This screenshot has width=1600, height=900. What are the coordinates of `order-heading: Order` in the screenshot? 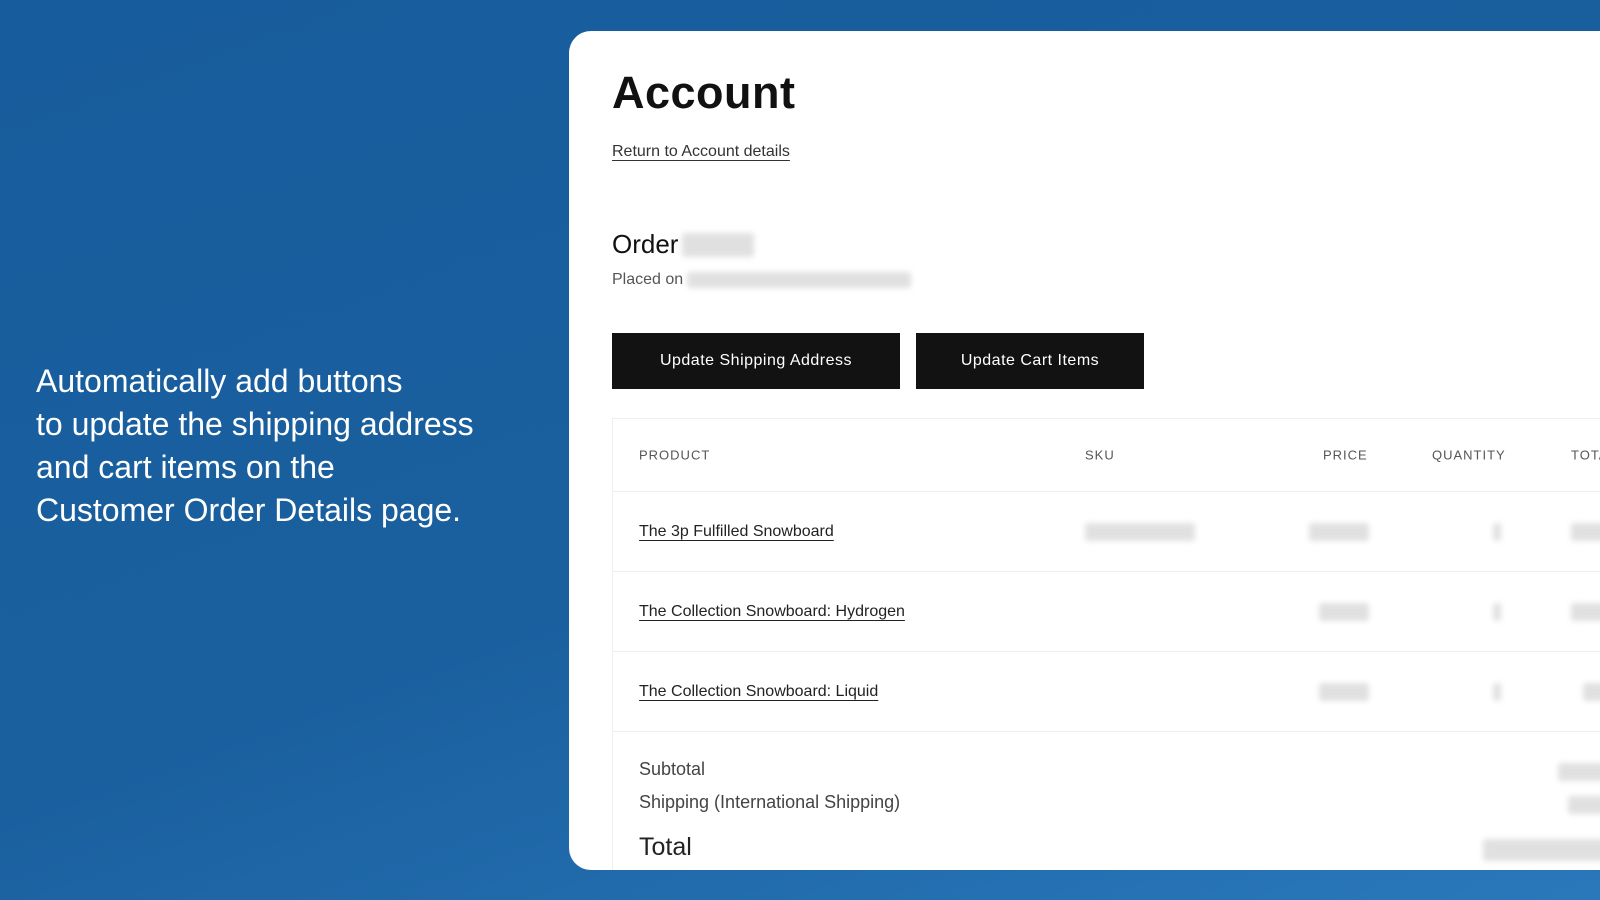 It's located at (683, 244).